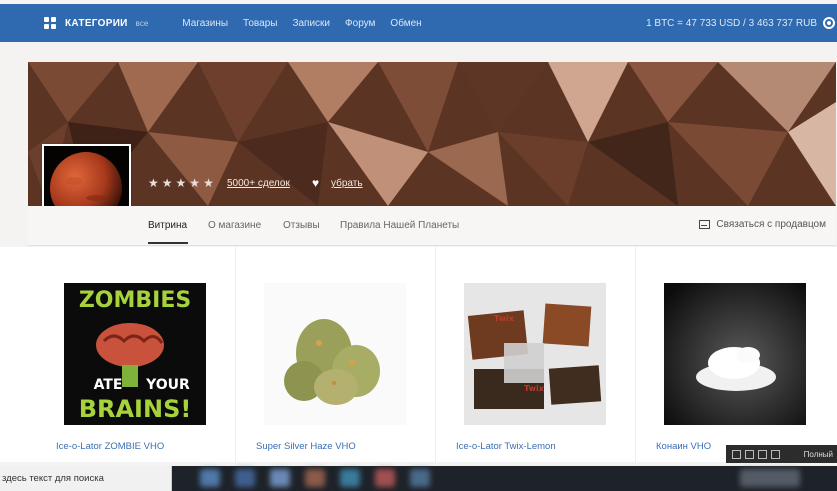 The width and height of the screenshot is (837, 491). Describe the element at coordinates (50, 23) in the screenshot. I see `grid-icon` at that location.